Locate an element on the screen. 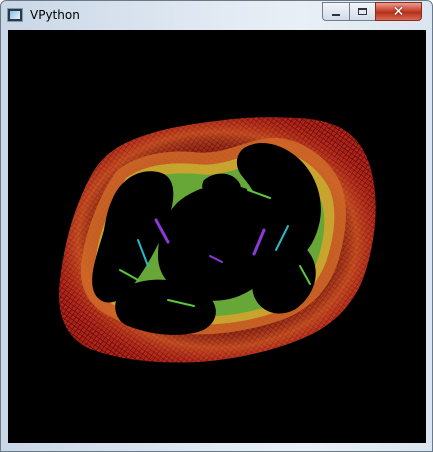  minimize-icon is located at coordinates (336, 14).